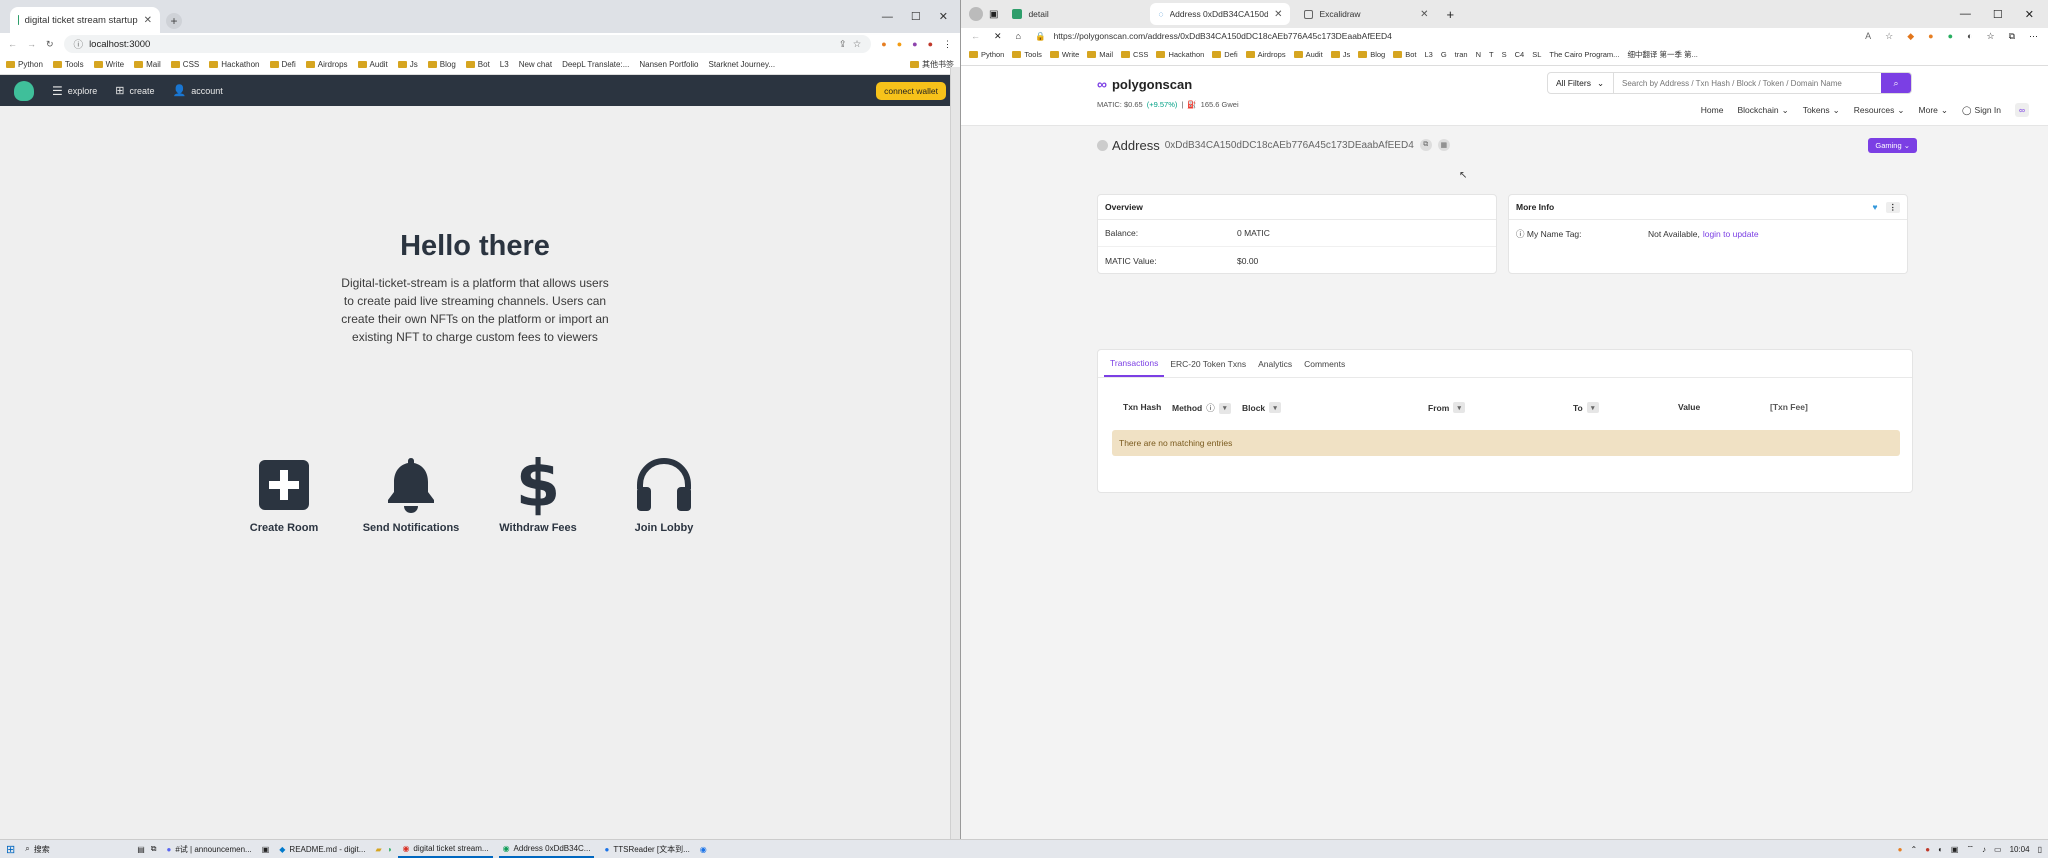  Describe the element at coordinates (1478, 54) in the screenshot. I see `bookmark-link: N` at that location.